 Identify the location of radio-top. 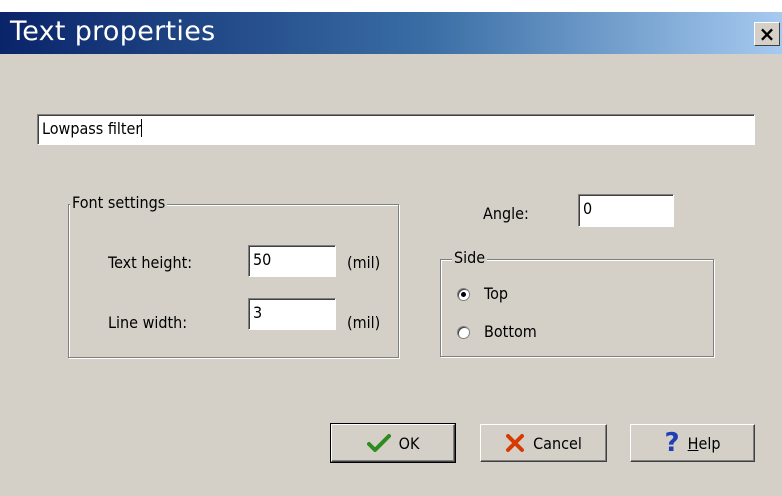
(463, 294).